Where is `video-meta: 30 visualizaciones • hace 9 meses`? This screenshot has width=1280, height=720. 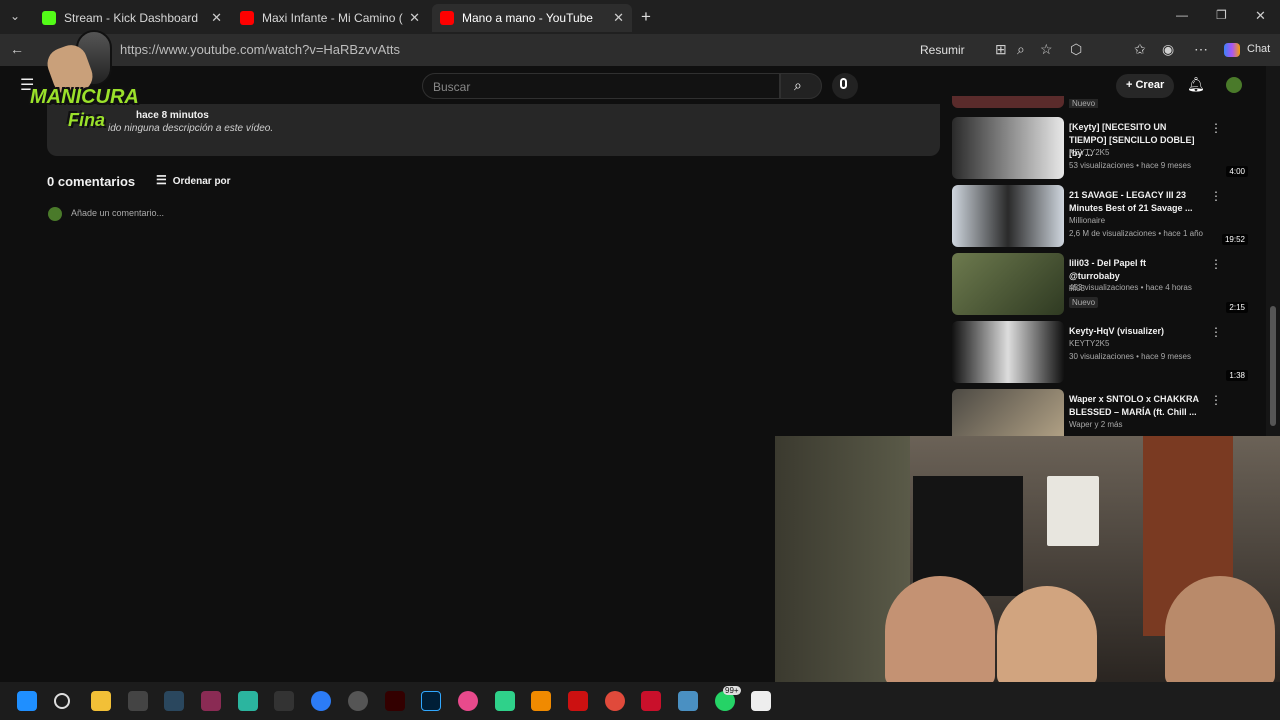
video-meta: 30 visualizaciones • hace 9 meses is located at coordinates (1130, 356).